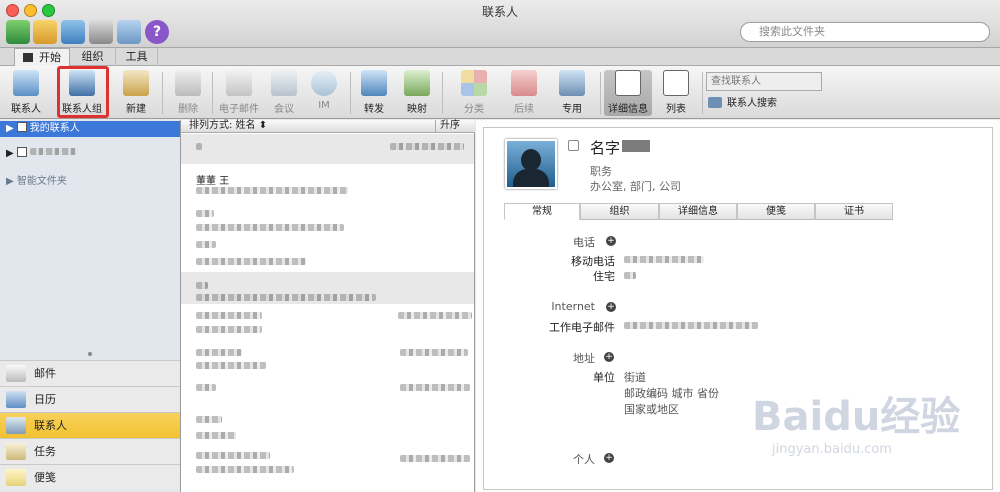  What do you see at coordinates (611, 241) in the screenshot?
I see `add-phone-icon: +` at bounding box center [611, 241].